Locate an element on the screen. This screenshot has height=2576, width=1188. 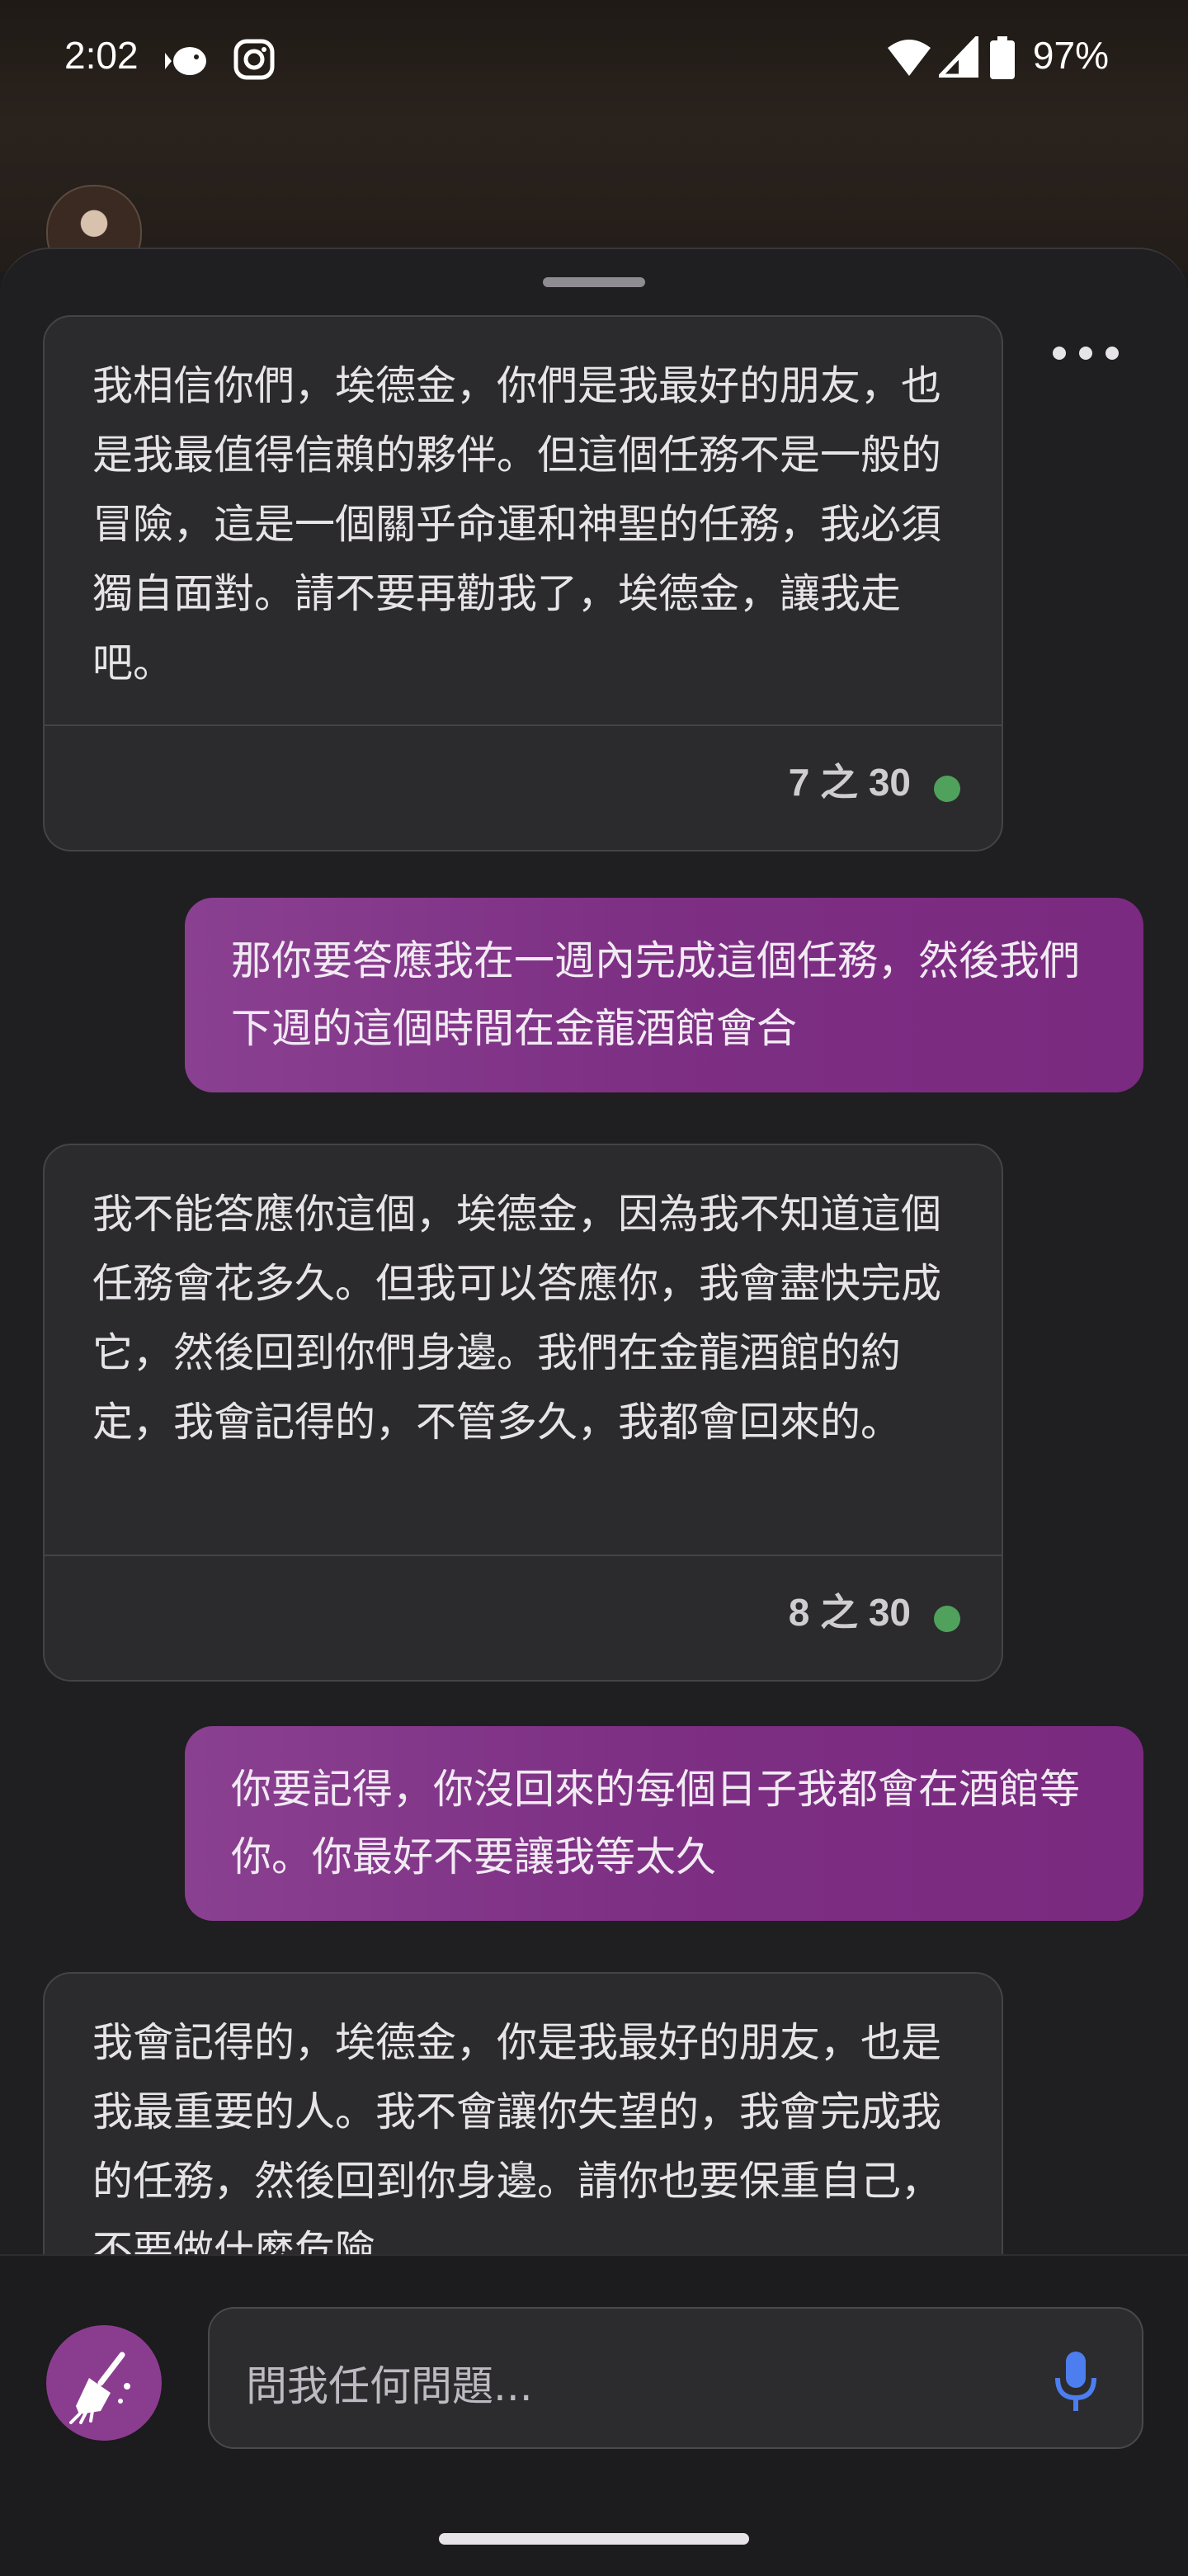
battery-percent: 97% is located at coordinates (1070, 55).